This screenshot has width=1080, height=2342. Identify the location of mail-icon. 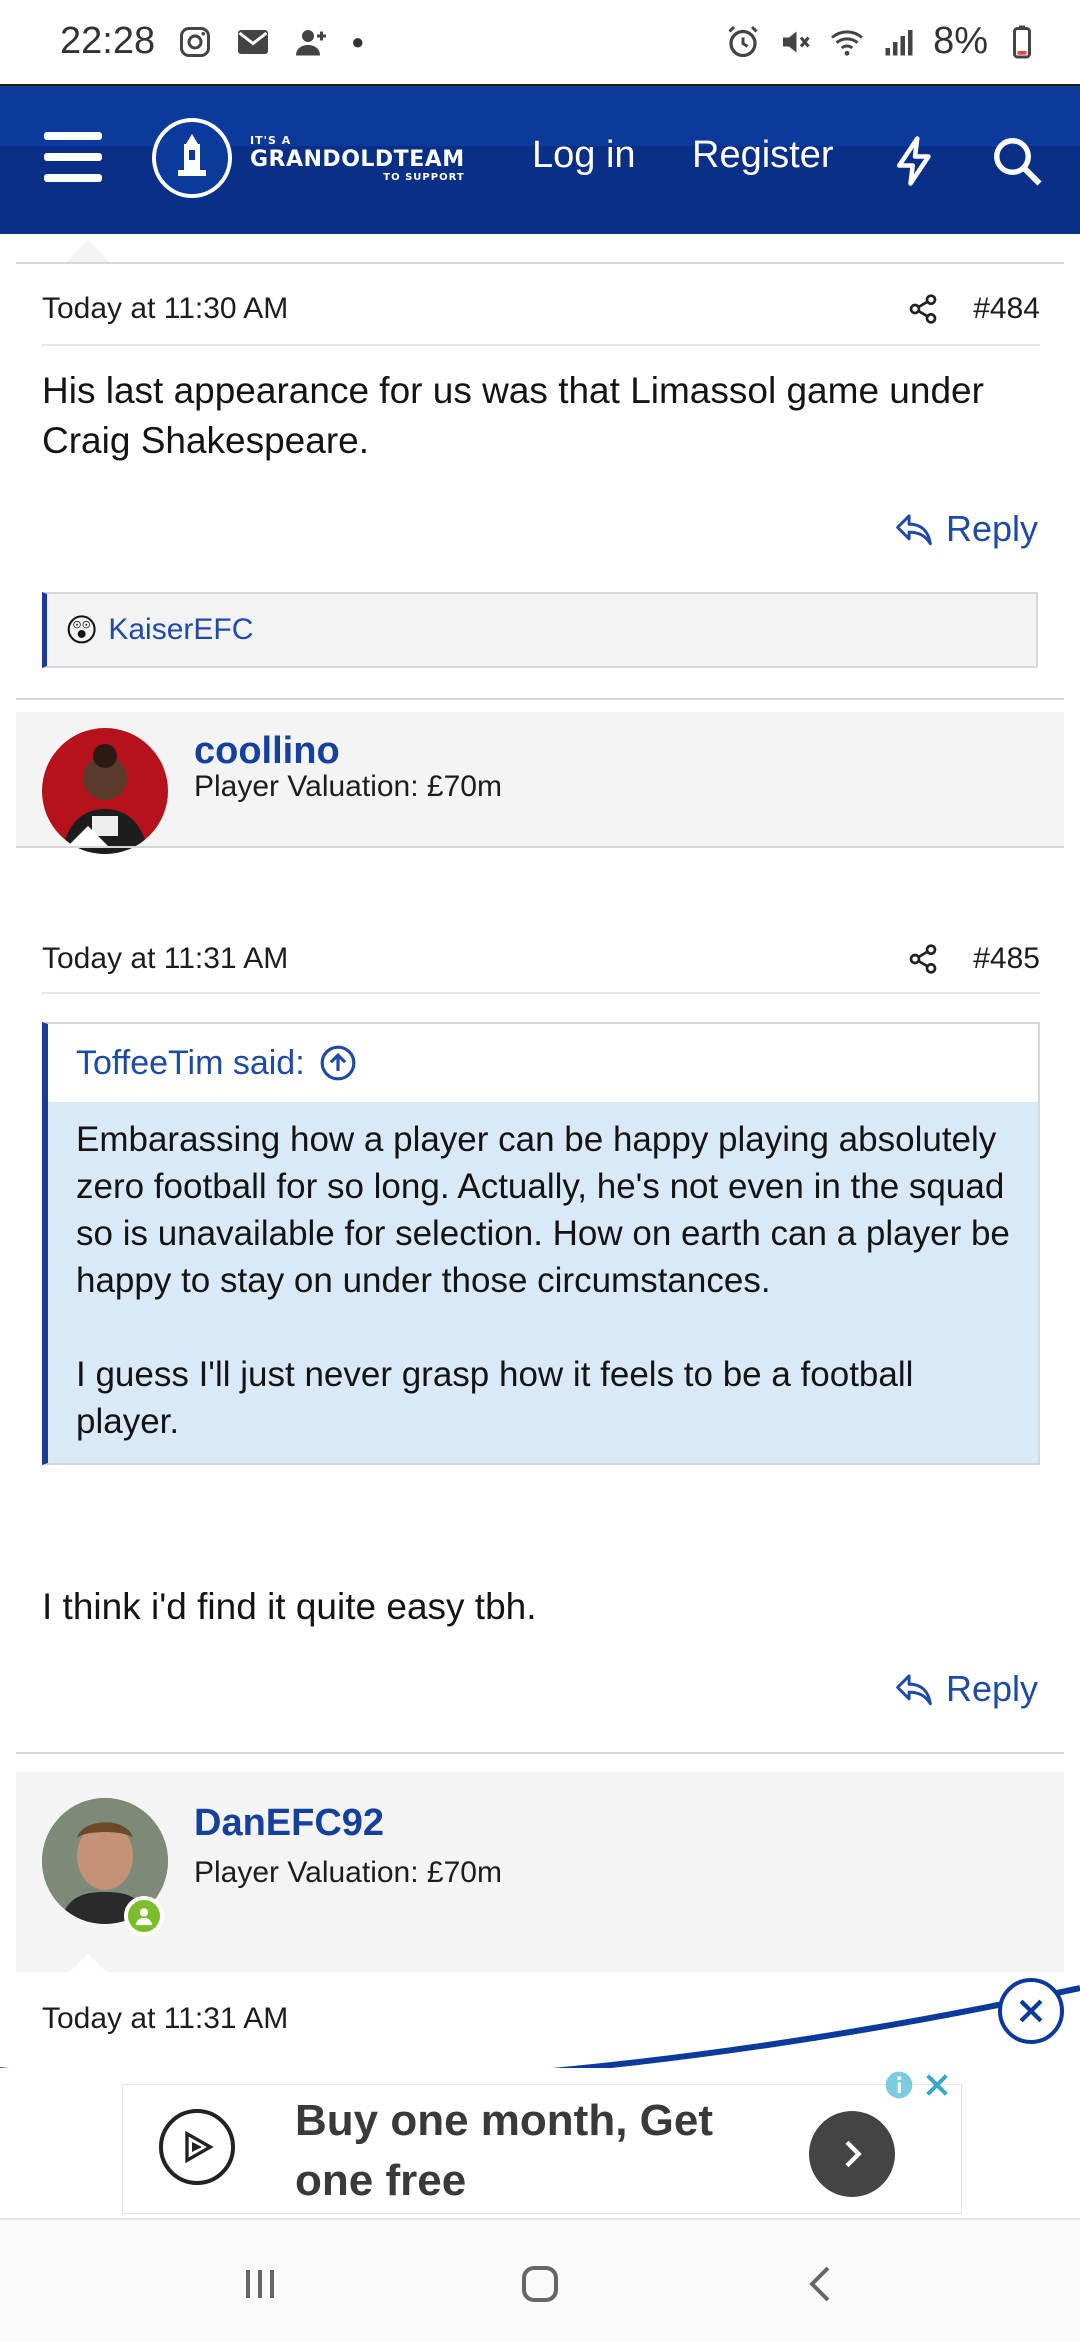
(253, 41).